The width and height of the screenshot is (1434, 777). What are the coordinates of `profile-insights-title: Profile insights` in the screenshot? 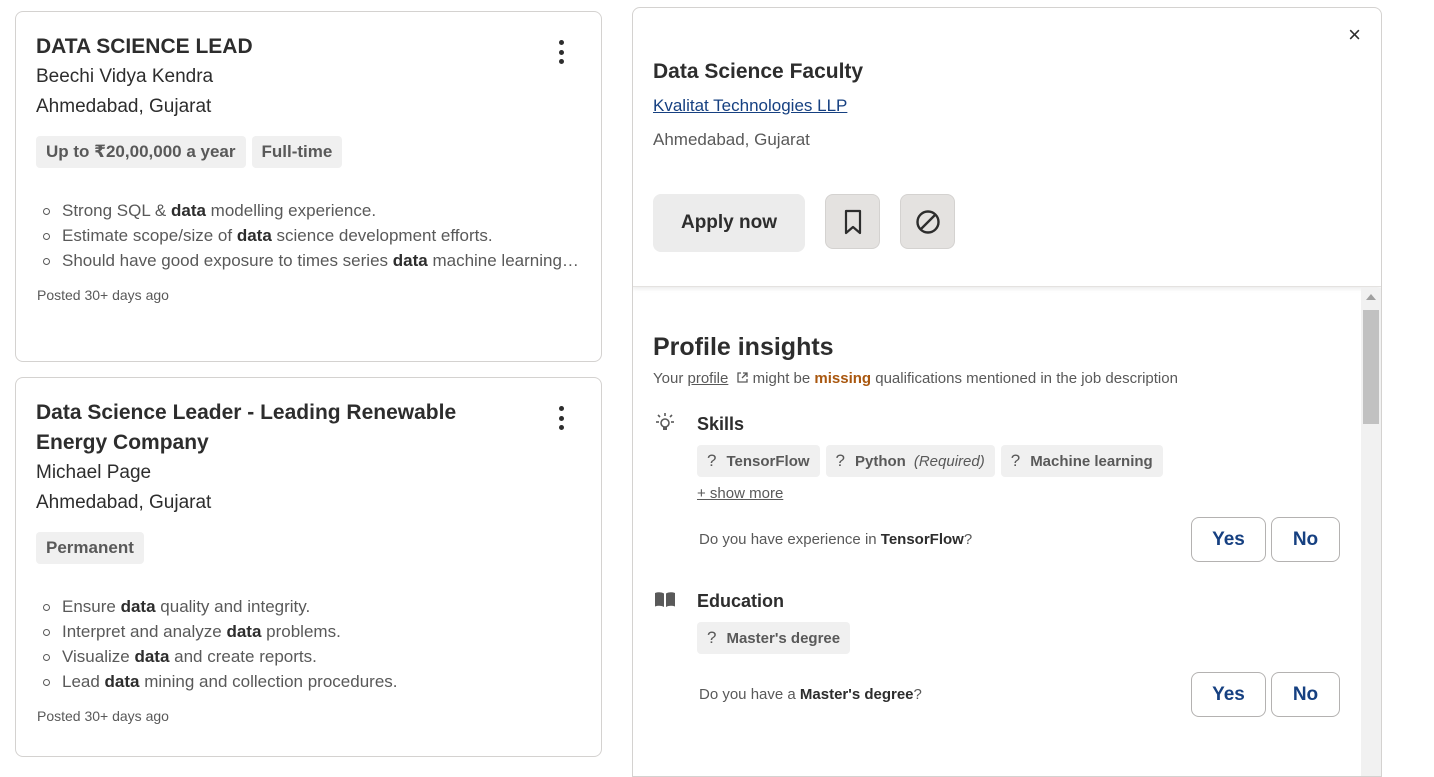 It's located at (743, 347).